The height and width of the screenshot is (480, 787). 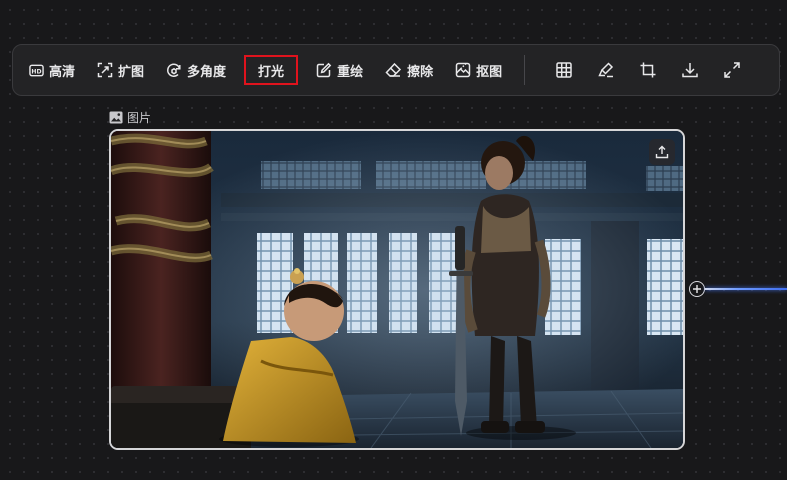 I want to click on lighting-label: 打光, so click(x=271, y=72).